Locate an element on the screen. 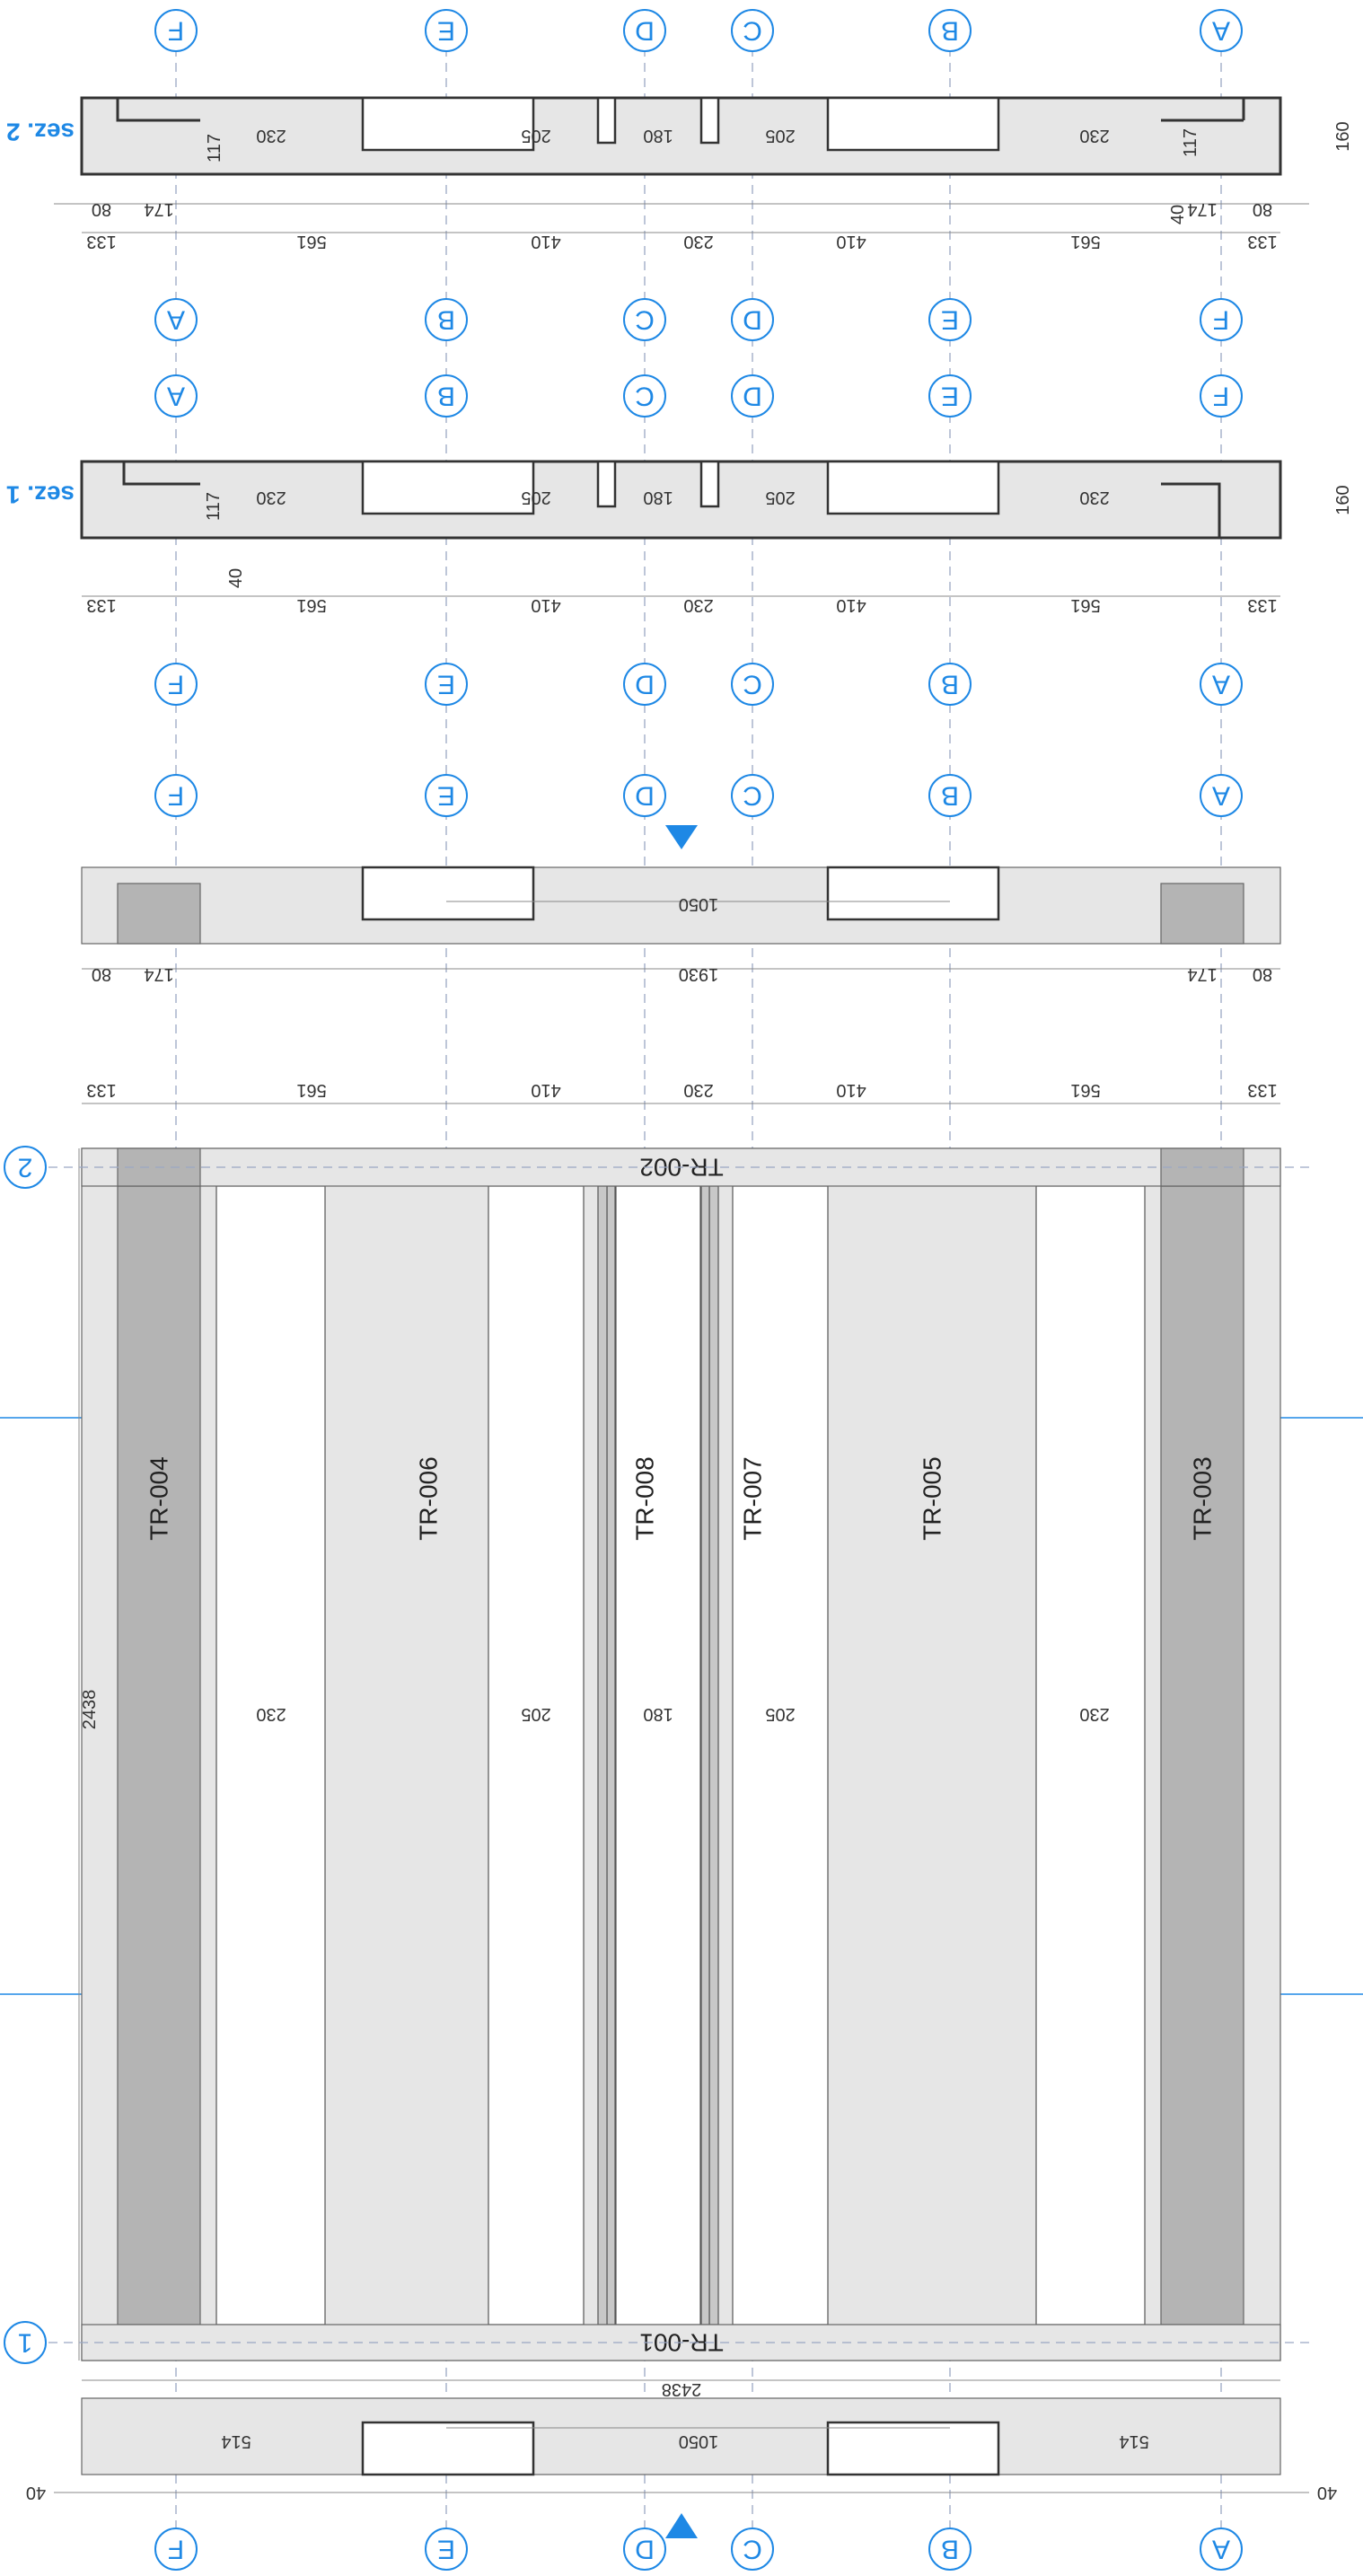  bubble-A-row0: A is located at coordinates (1221, 2549).